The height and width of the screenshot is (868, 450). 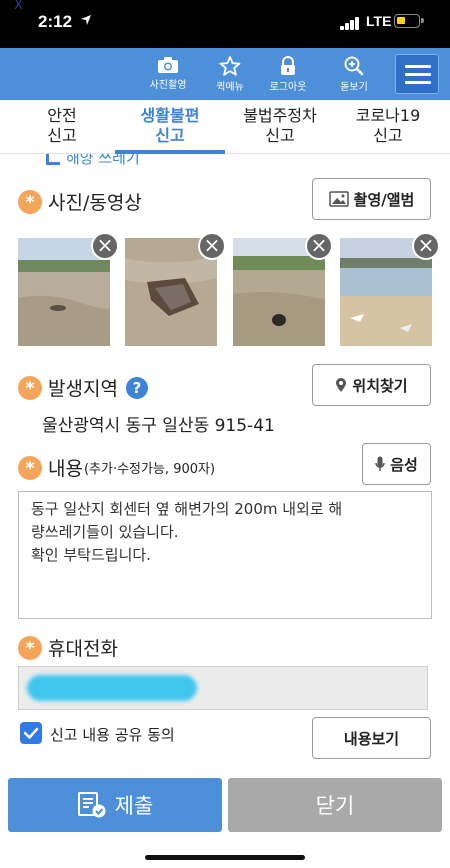 What do you see at coordinates (225, 24) in the screenshot?
I see `status-bar: X 2:12 LTE` at bounding box center [225, 24].